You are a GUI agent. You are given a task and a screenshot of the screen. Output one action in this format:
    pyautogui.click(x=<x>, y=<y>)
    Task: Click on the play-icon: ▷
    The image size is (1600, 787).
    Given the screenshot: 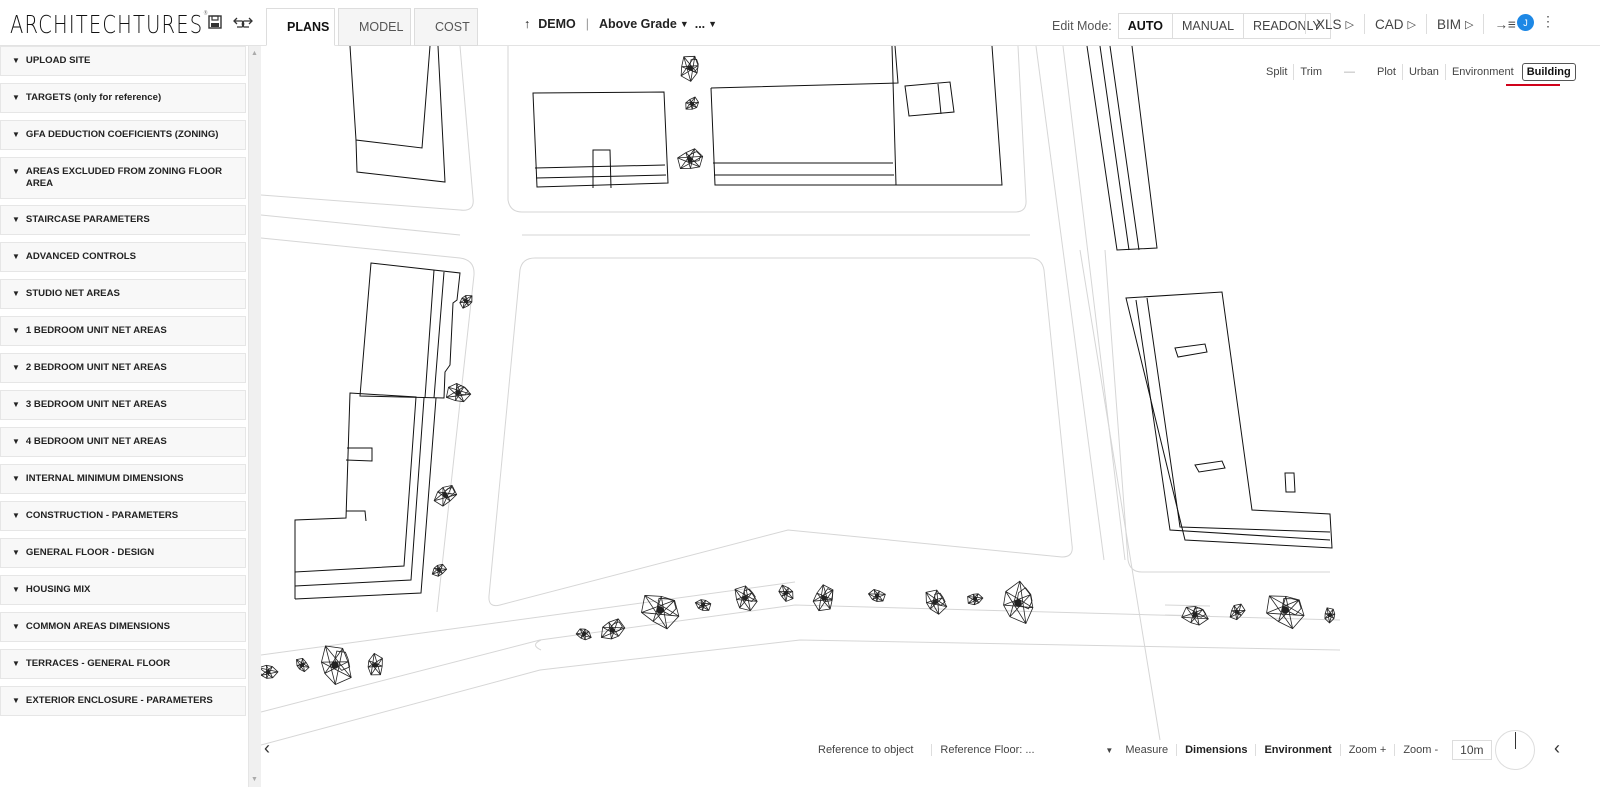 What is the action you would take?
    pyautogui.click(x=1469, y=24)
    